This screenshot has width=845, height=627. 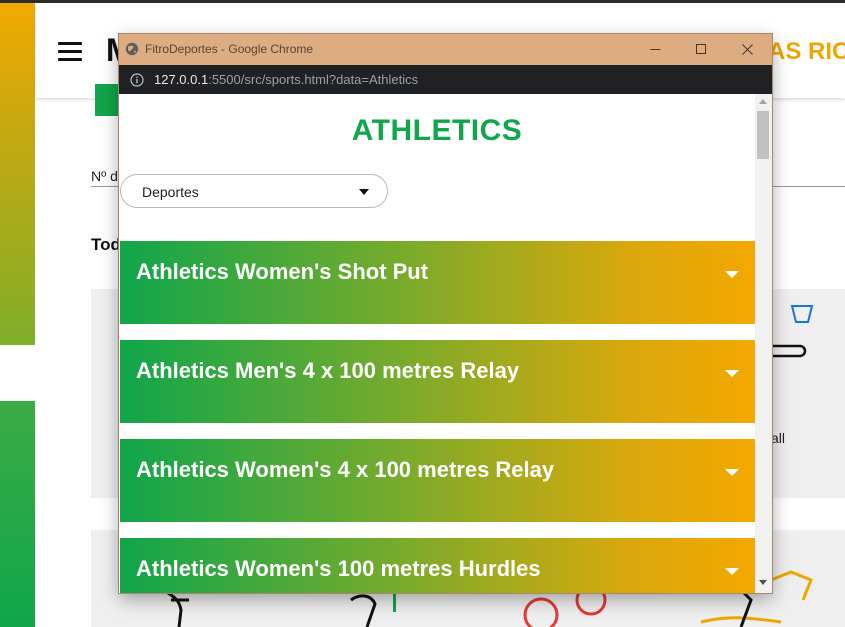 I want to click on section-heading: Tod, so click(x=106, y=244).